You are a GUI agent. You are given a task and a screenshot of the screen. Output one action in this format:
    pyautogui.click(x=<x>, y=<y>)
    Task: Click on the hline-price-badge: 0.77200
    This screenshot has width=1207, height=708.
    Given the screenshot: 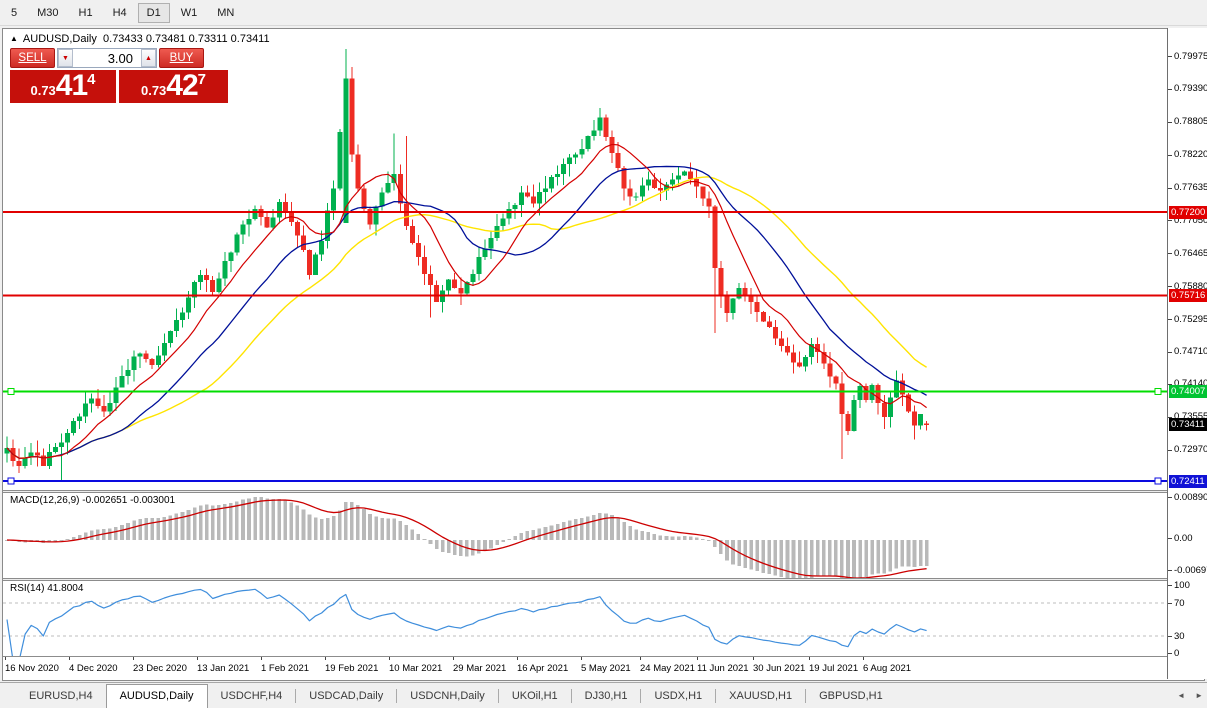 What is the action you would take?
    pyautogui.click(x=1188, y=212)
    